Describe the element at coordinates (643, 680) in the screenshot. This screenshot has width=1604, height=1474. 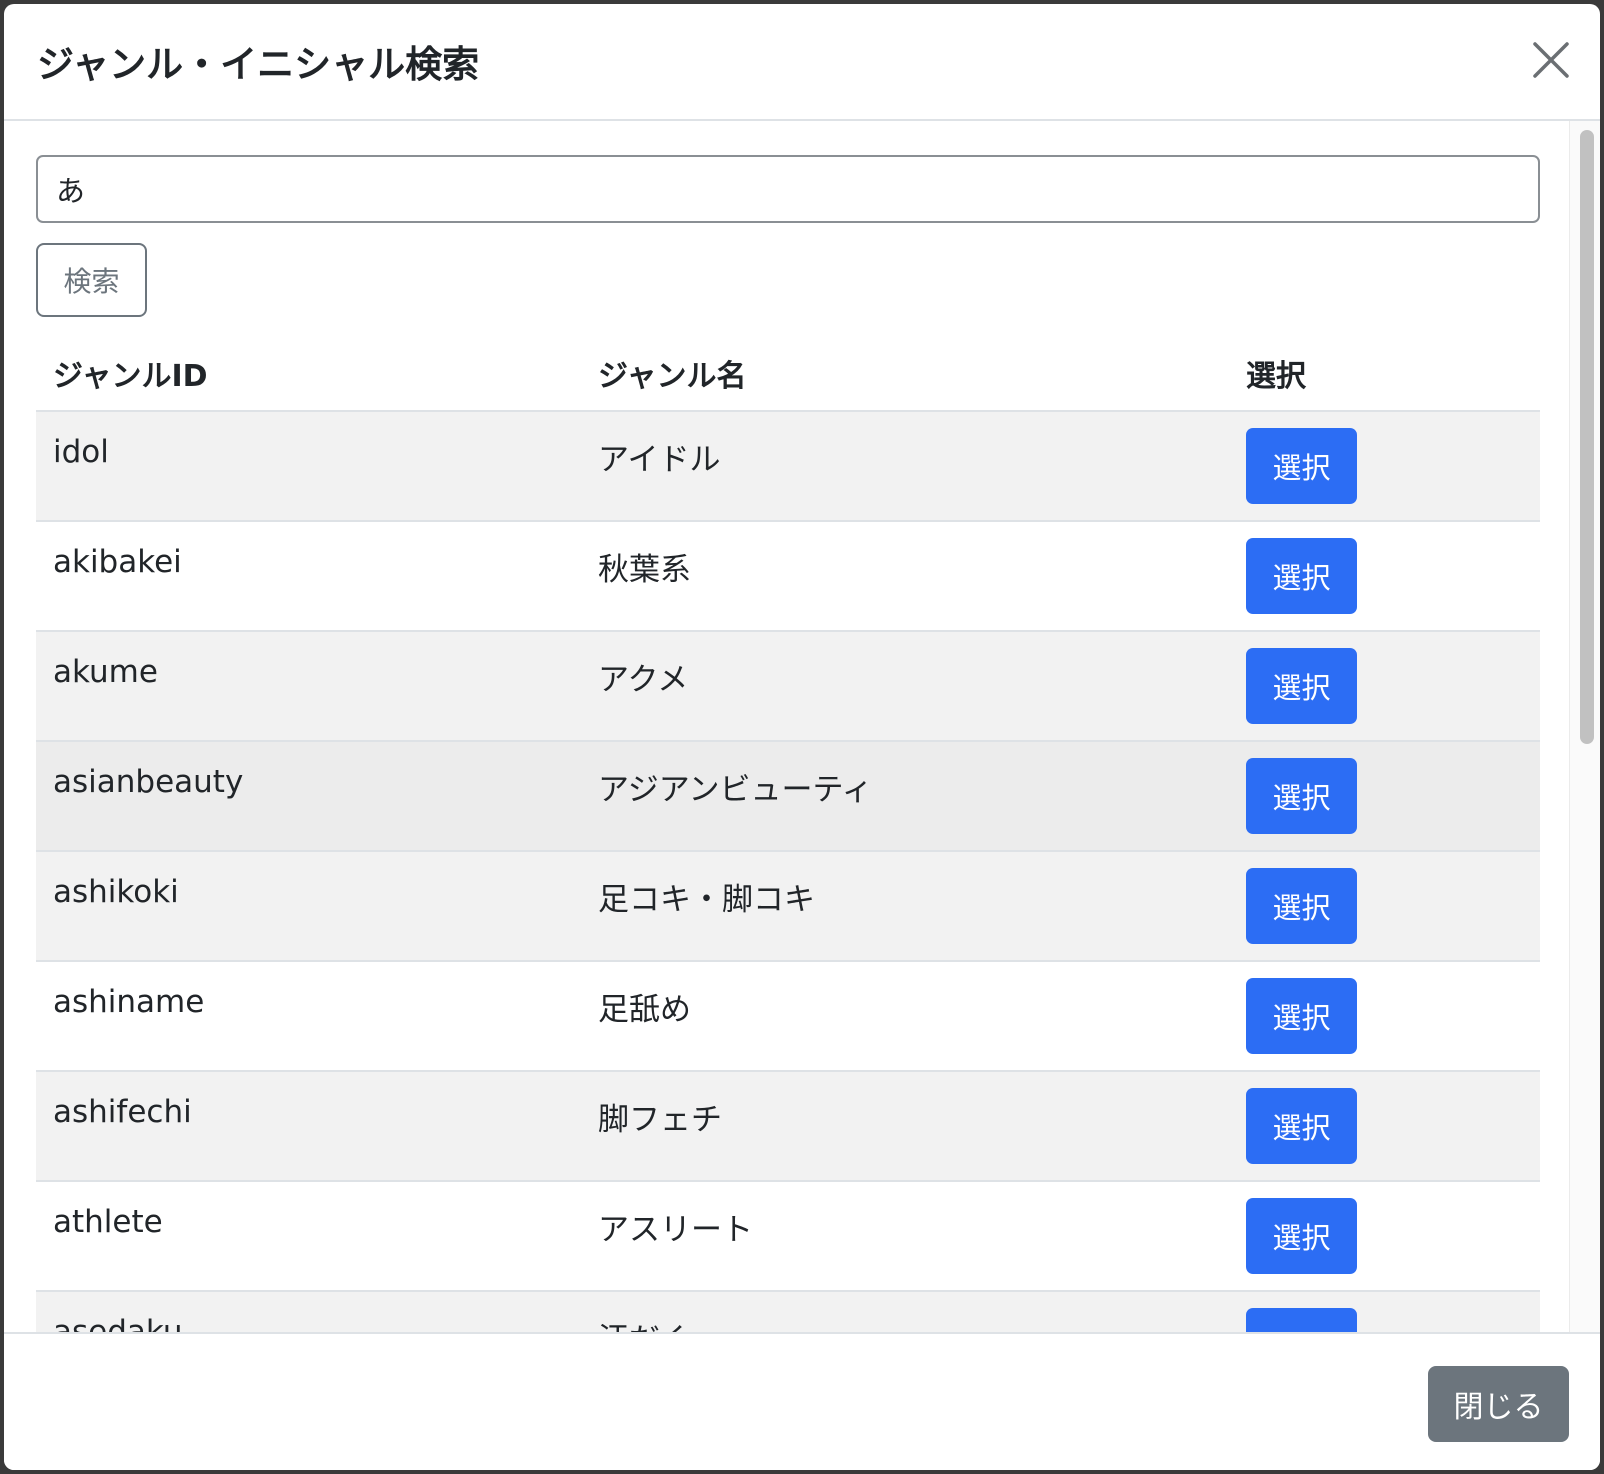
I see `genre-name-cell: アクメ` at that location.